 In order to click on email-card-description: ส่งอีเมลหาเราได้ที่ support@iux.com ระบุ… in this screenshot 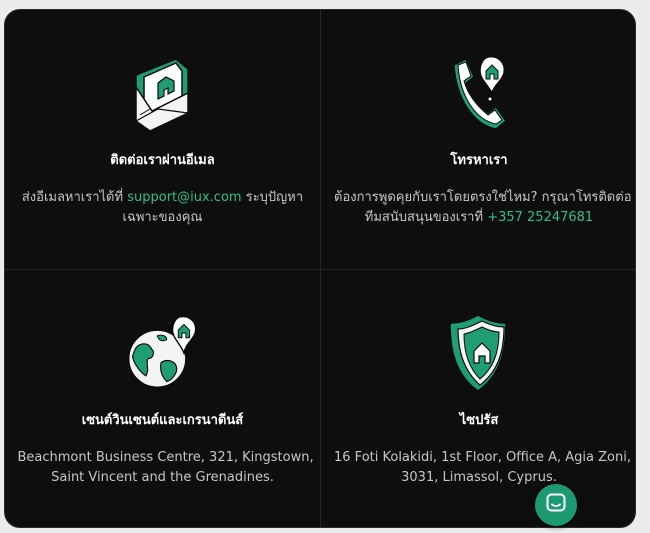, I will do `click(163, 208)`.